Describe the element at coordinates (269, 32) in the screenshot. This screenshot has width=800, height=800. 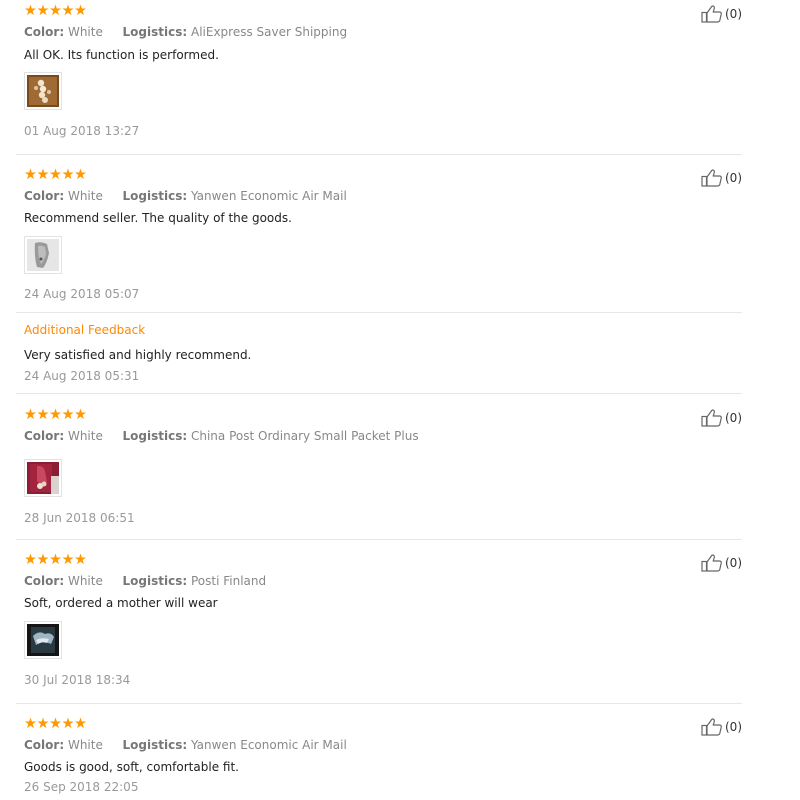
I see `logistics-value: AliExpress Saver Shipping` at that location.